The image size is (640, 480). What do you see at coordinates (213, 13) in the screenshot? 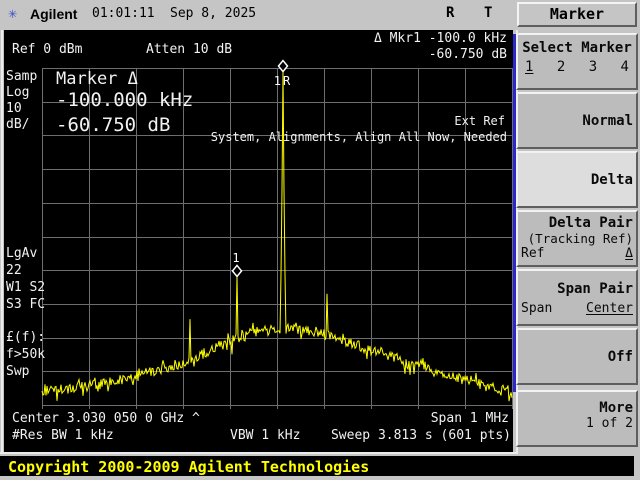
I see `date-readout: Sep 8, 2025` at bounding box center [213, 13].